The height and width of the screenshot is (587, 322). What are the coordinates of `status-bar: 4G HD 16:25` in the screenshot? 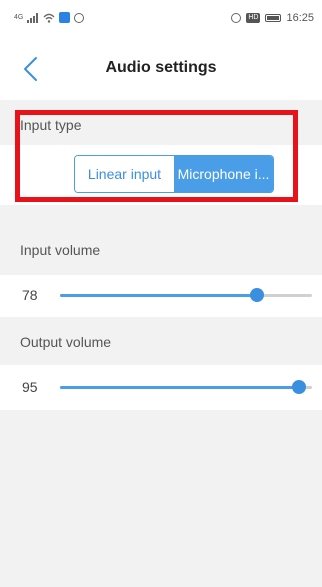 It's located at (161, 19).